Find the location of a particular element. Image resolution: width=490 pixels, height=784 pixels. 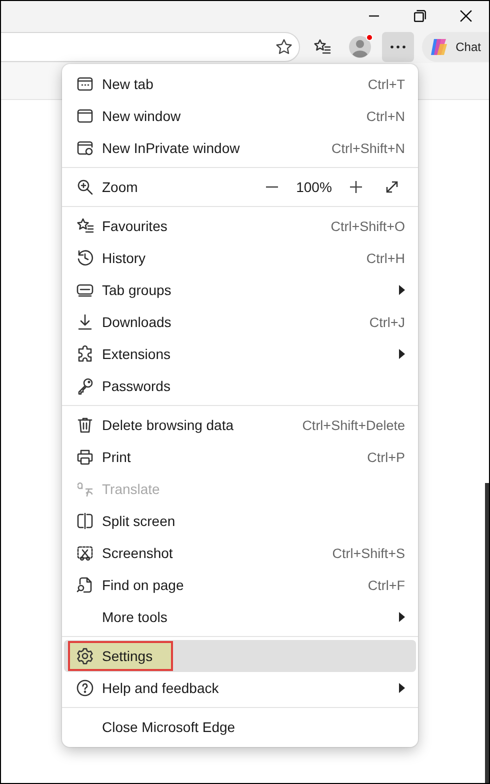

history-icon is located at coordinates (85, 258).